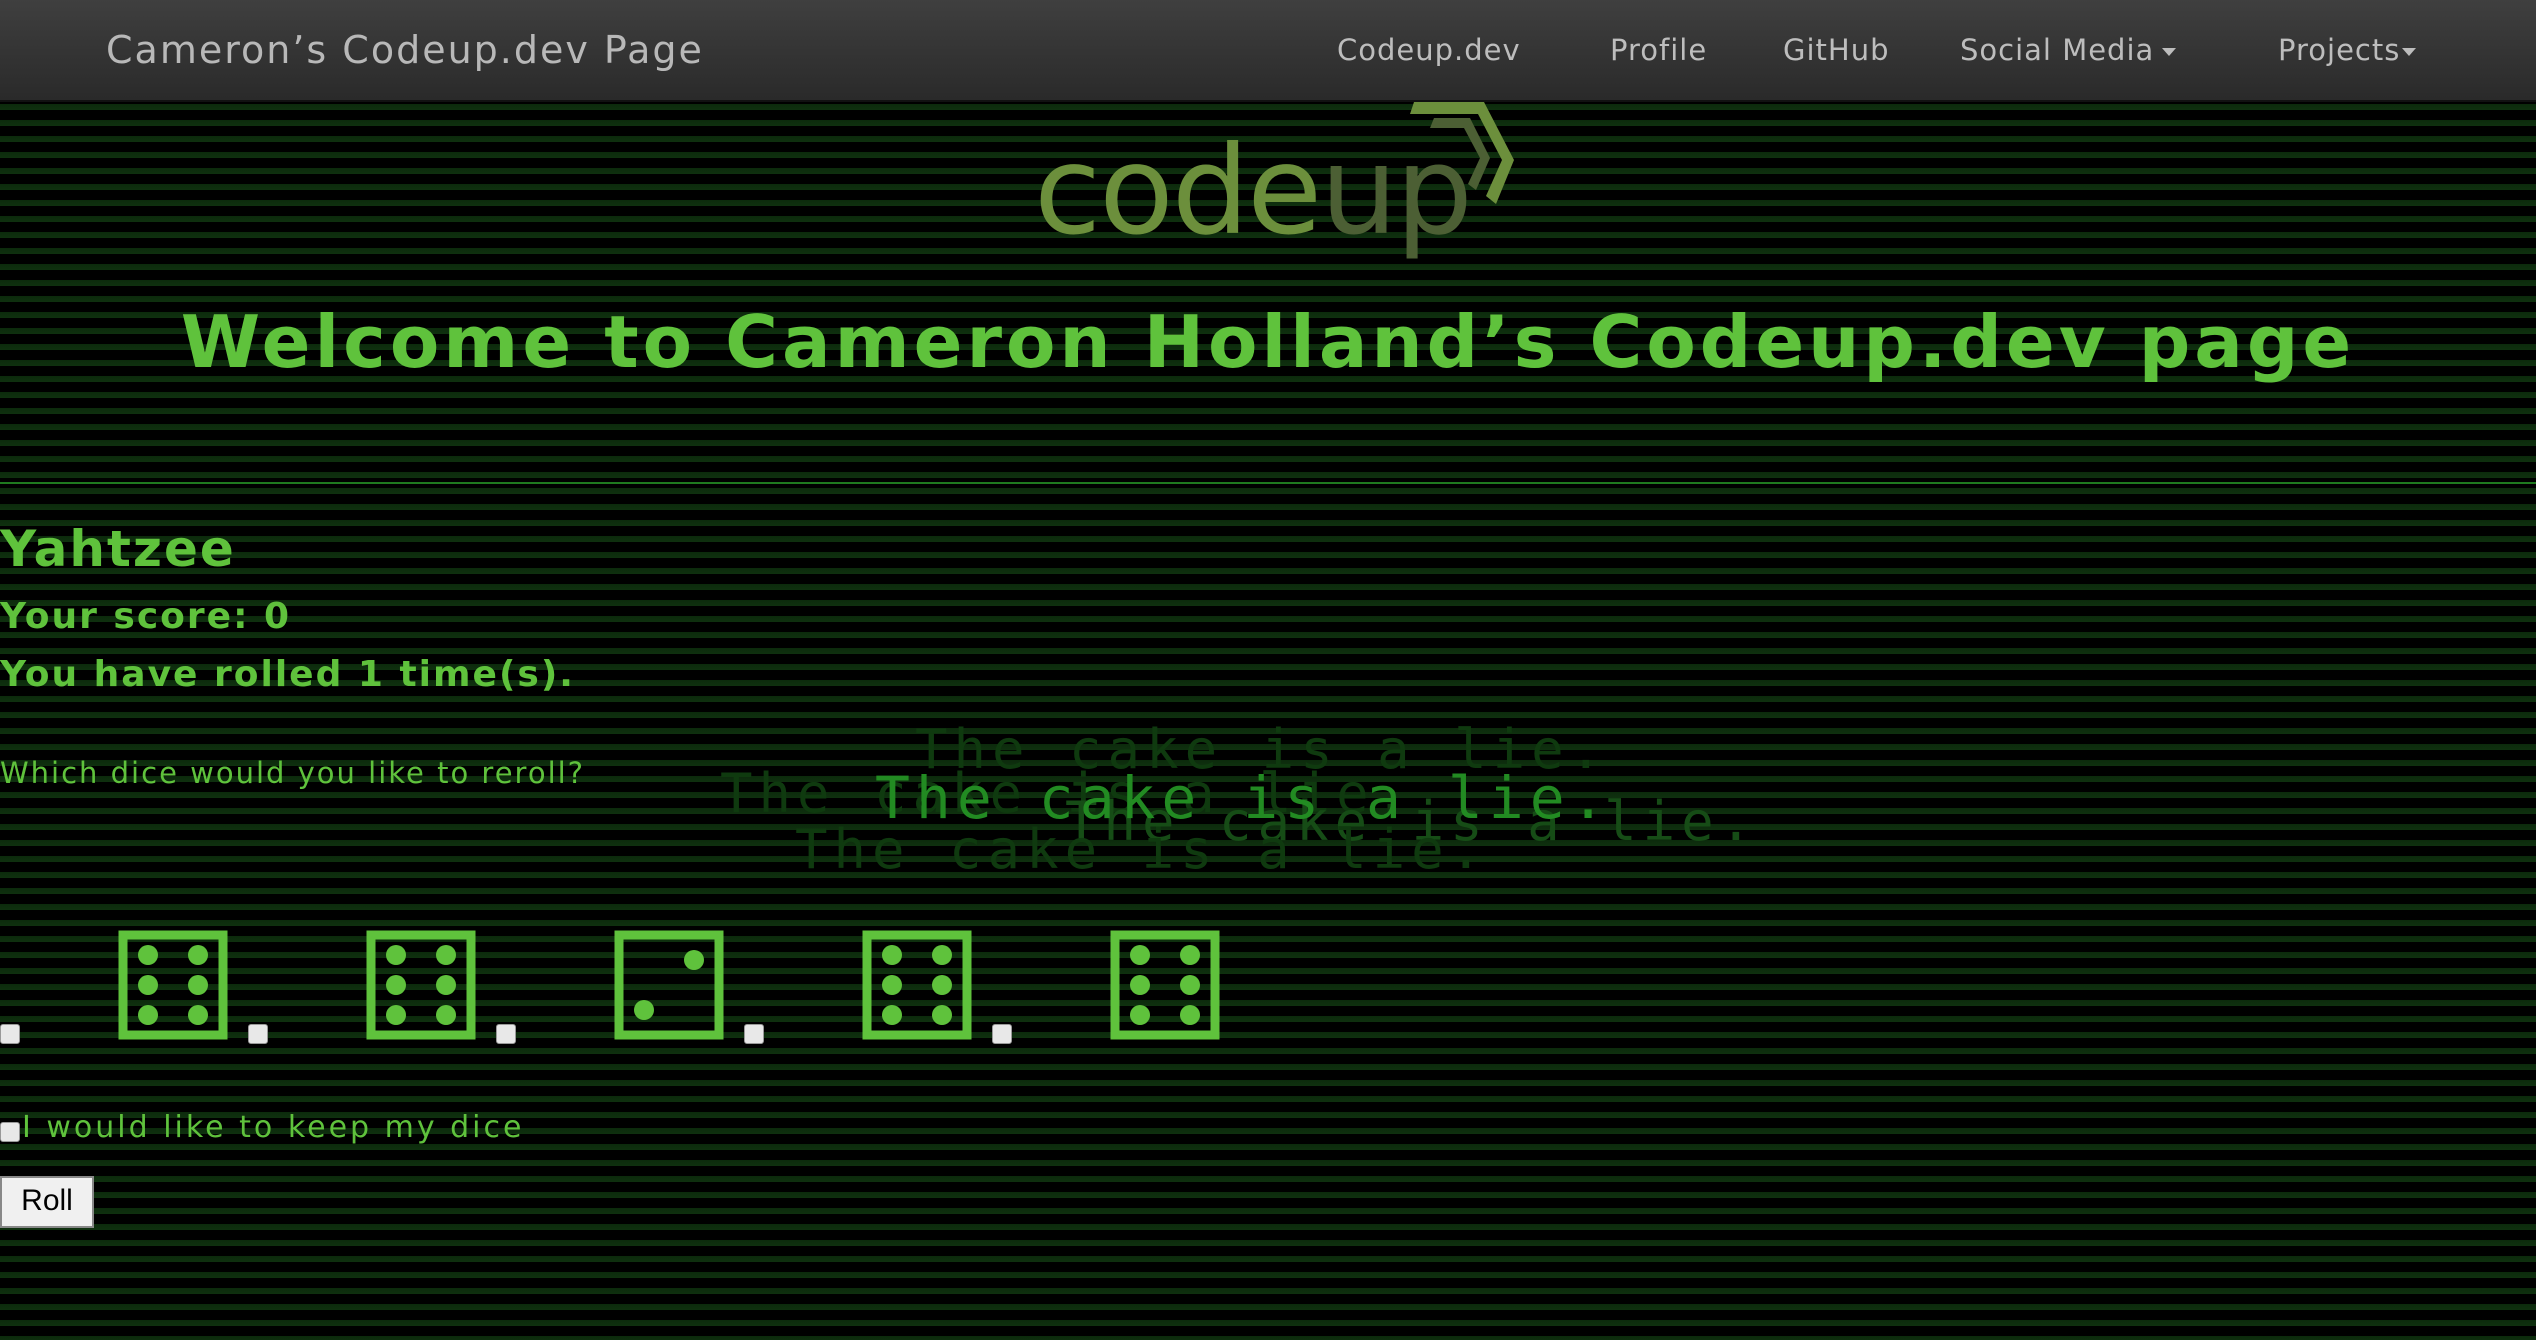 The width and height of the screenshot is (2536, 1340). Describe the element at coordinates (1178, 191) in the screenshot. I see `logo-text-code: code` at that location.